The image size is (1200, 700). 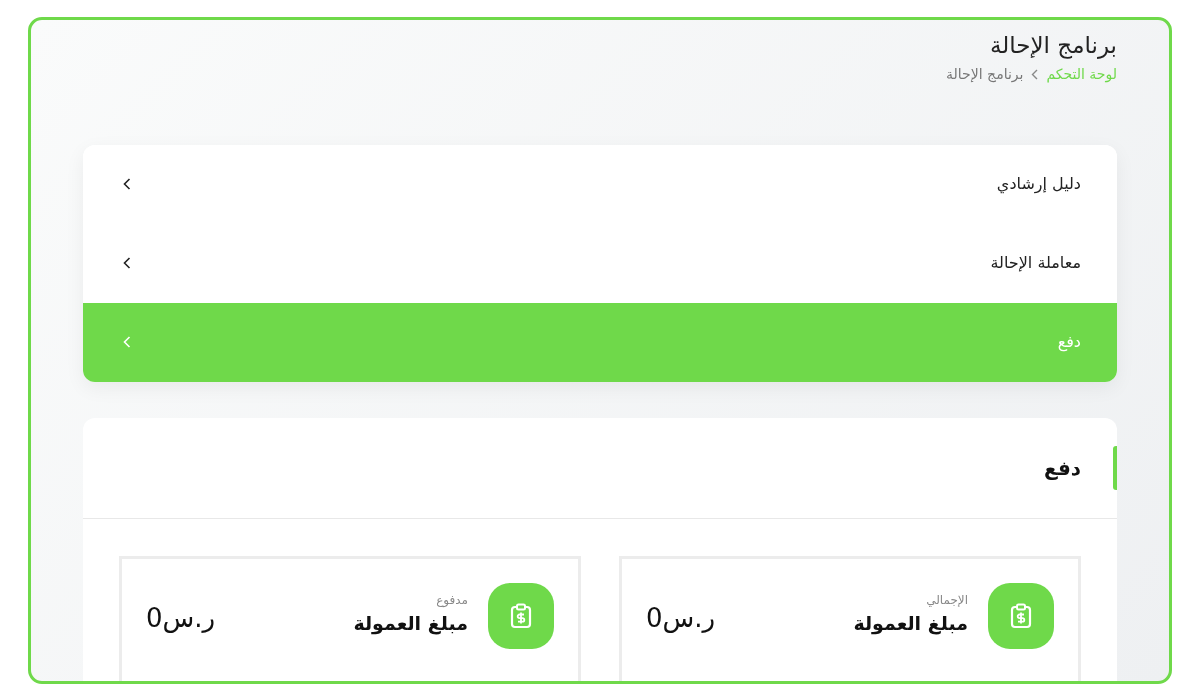 I want to click on page-title: برنامج الإحالة, so click(x=1053, y=46).